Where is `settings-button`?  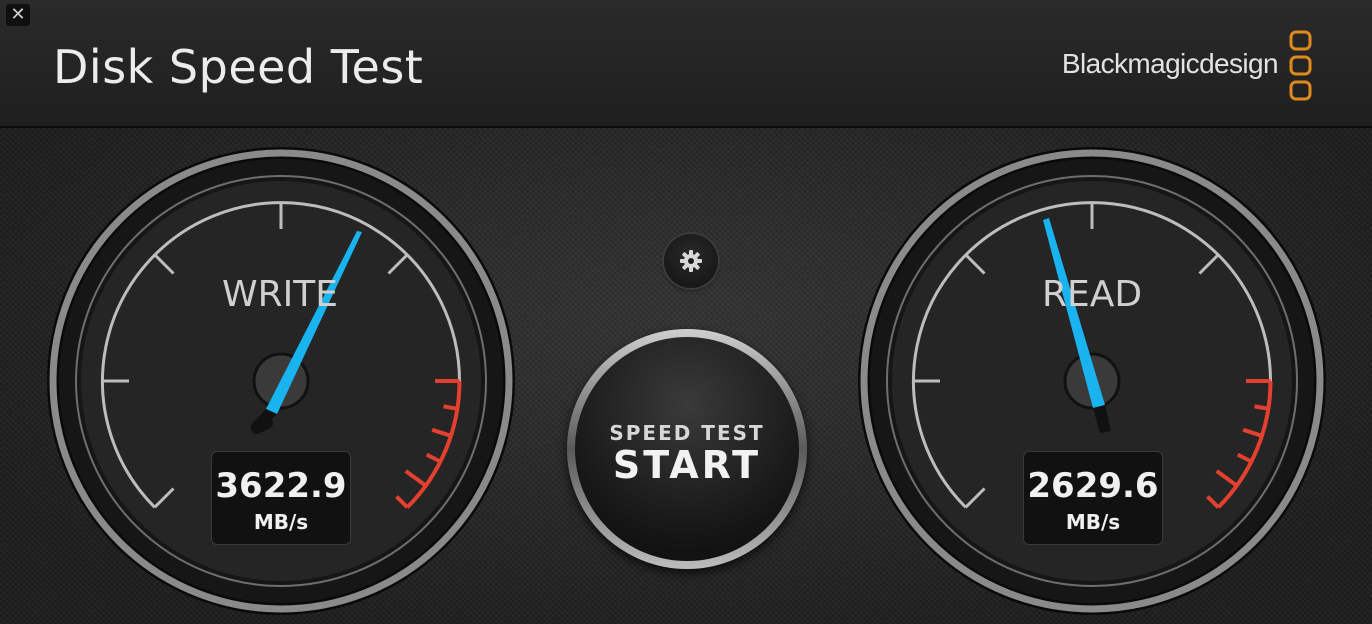 settings-button is located at coordinates (691, 261).